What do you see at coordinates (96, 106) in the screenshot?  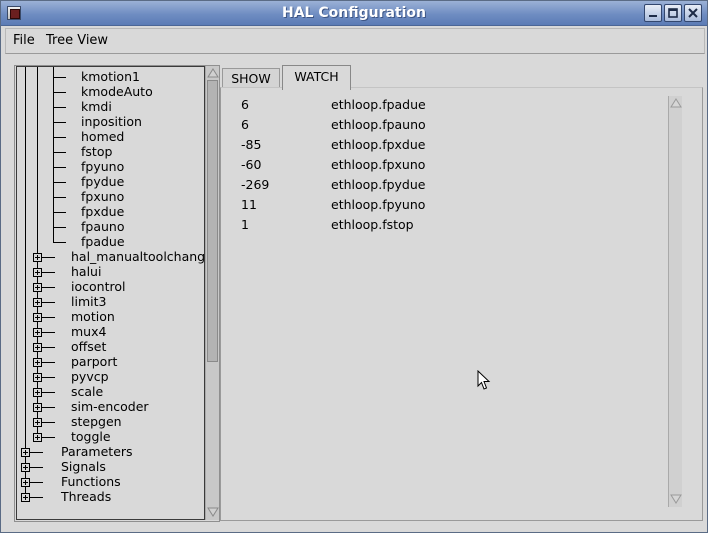 I see `tree-item: kmdi` at bounding box center [96, 106].